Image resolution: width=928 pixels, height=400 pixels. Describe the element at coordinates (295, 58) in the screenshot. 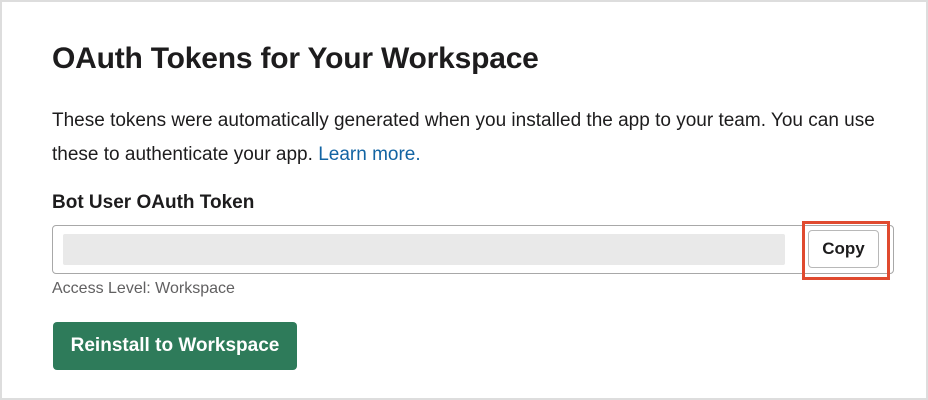

I see `page-title: OAuth Tokens for Your Workspace` at that location.